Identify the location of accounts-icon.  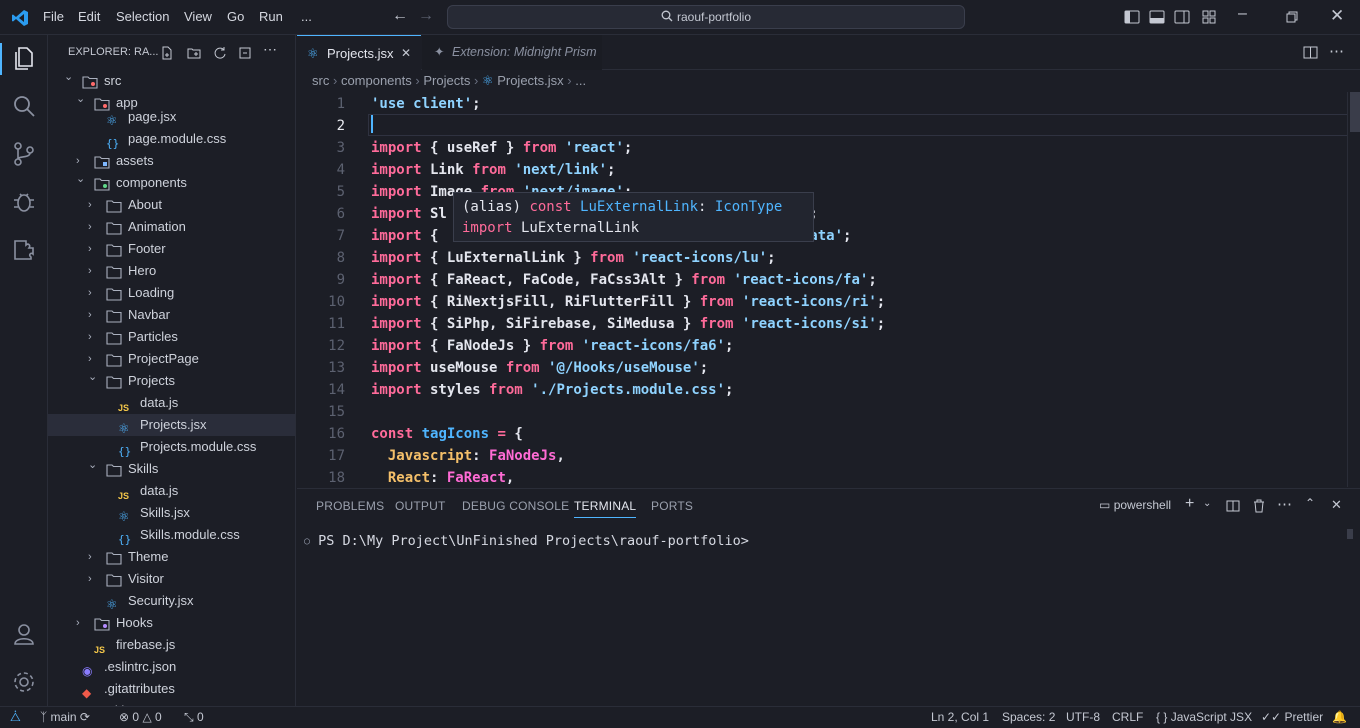
(24, 634).